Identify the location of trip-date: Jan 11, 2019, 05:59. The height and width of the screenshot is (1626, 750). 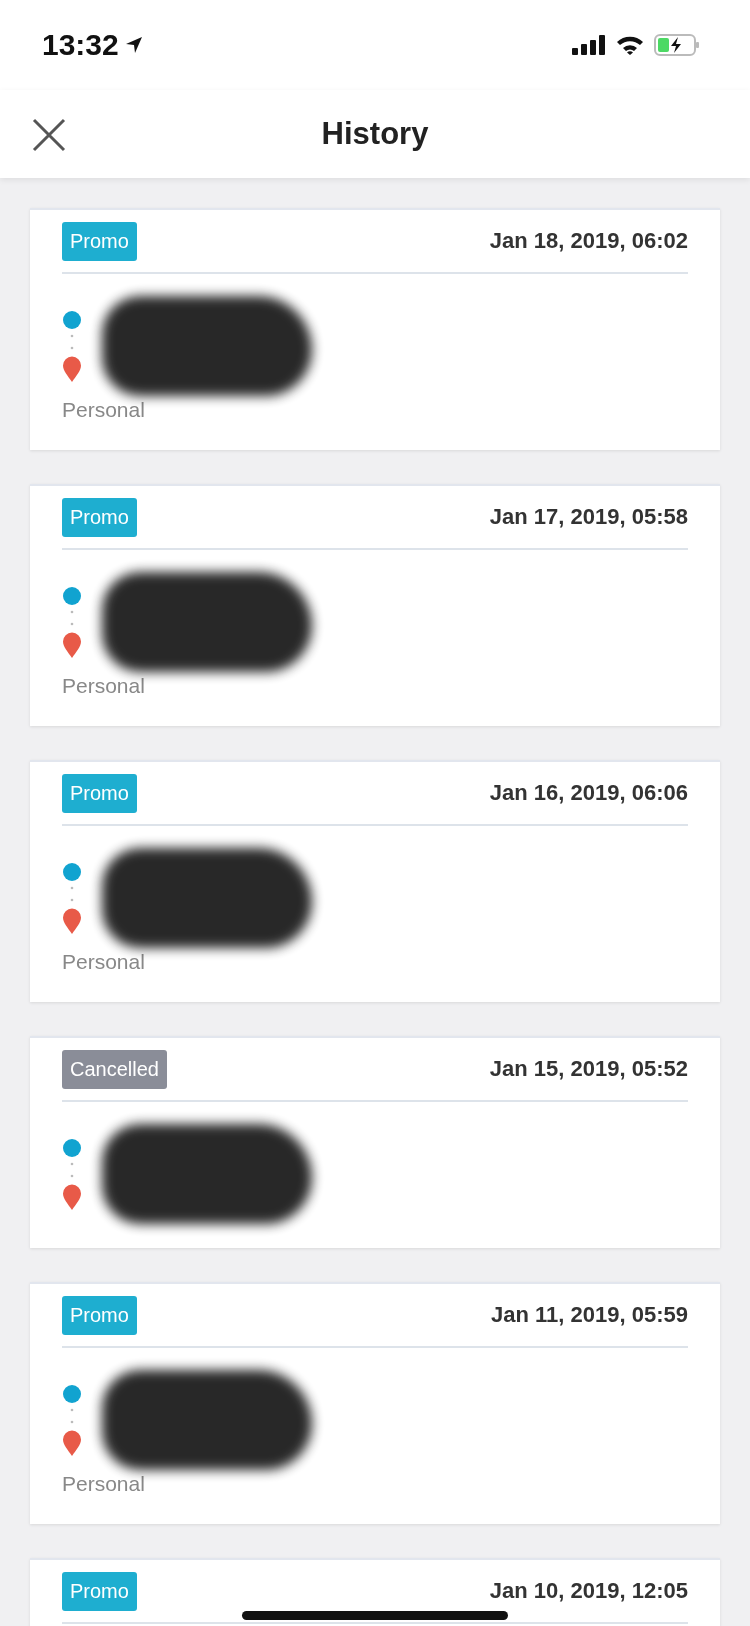
(589, 1315).